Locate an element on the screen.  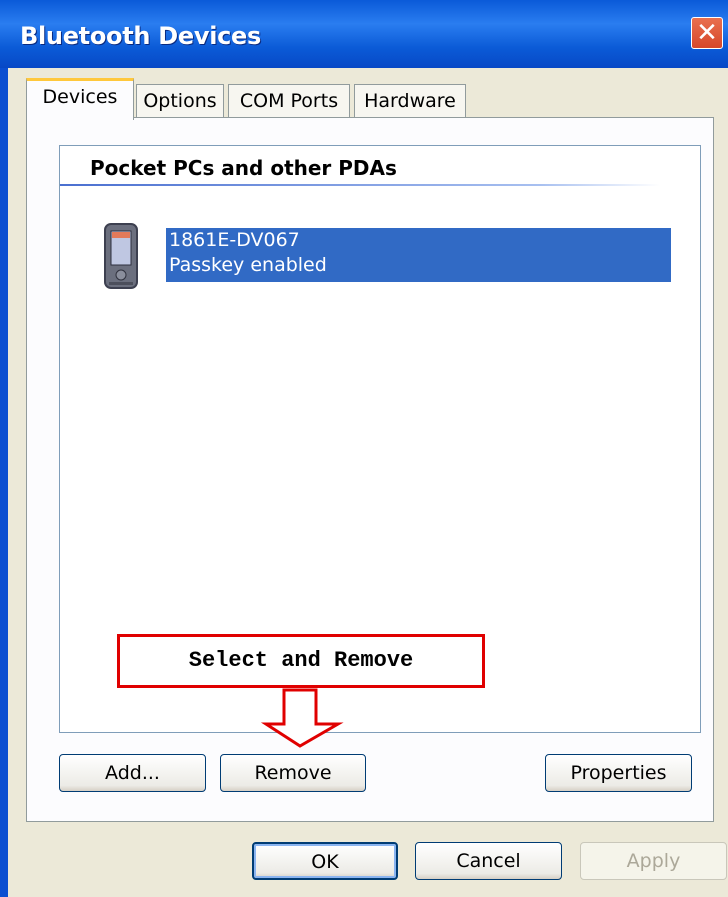
annotation-text: Select and Remove is located at coordinates (301, 660).